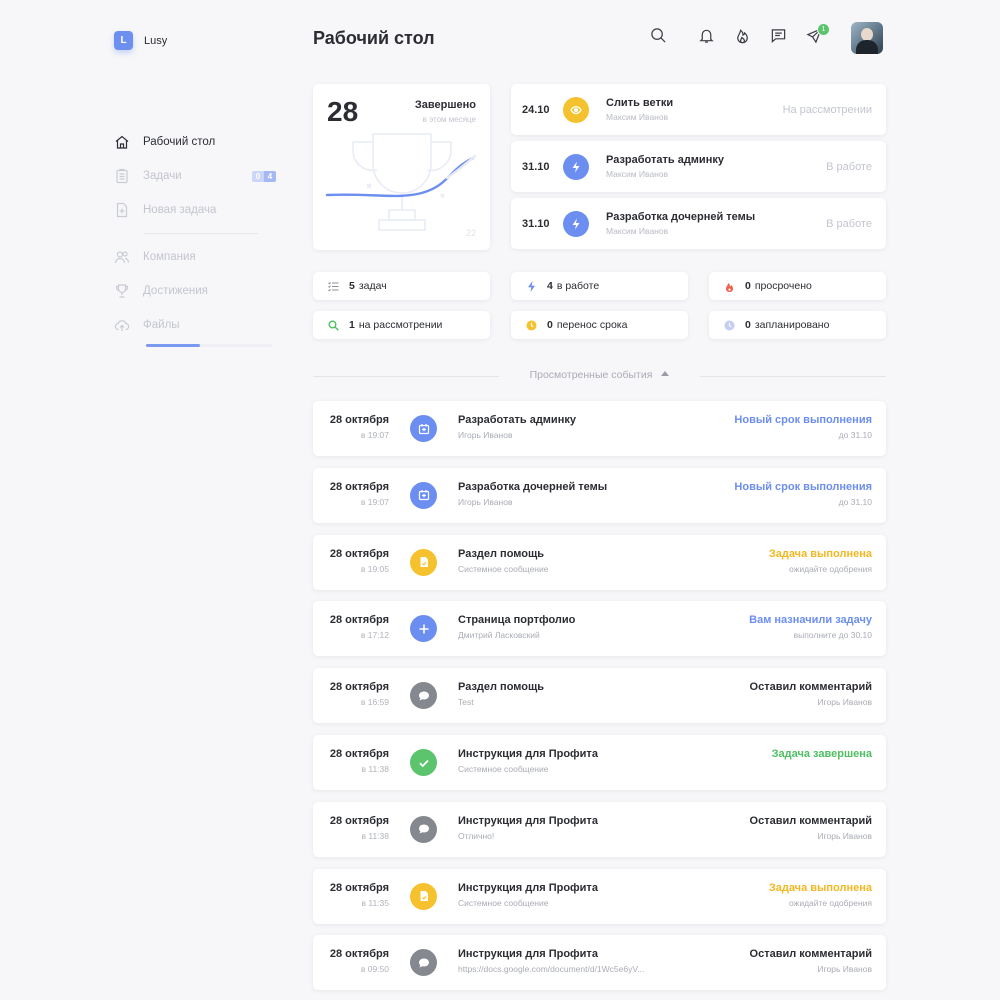 Image resolution: width=1000 pixels, height=1000 pixels. I want to click on stat-value: 0, so click(748, 325).